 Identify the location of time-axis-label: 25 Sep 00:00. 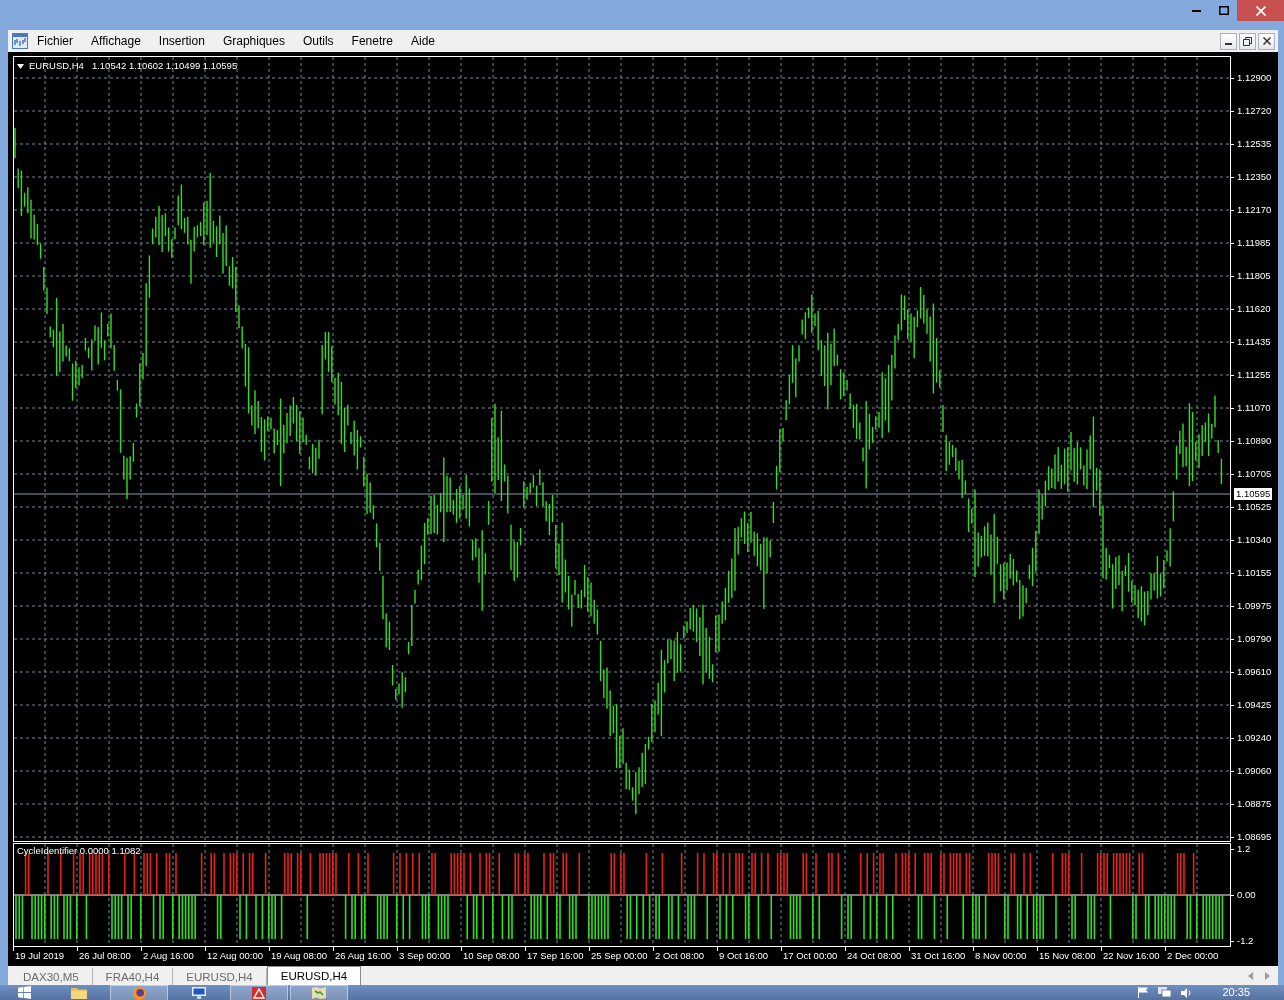
(619, 956).